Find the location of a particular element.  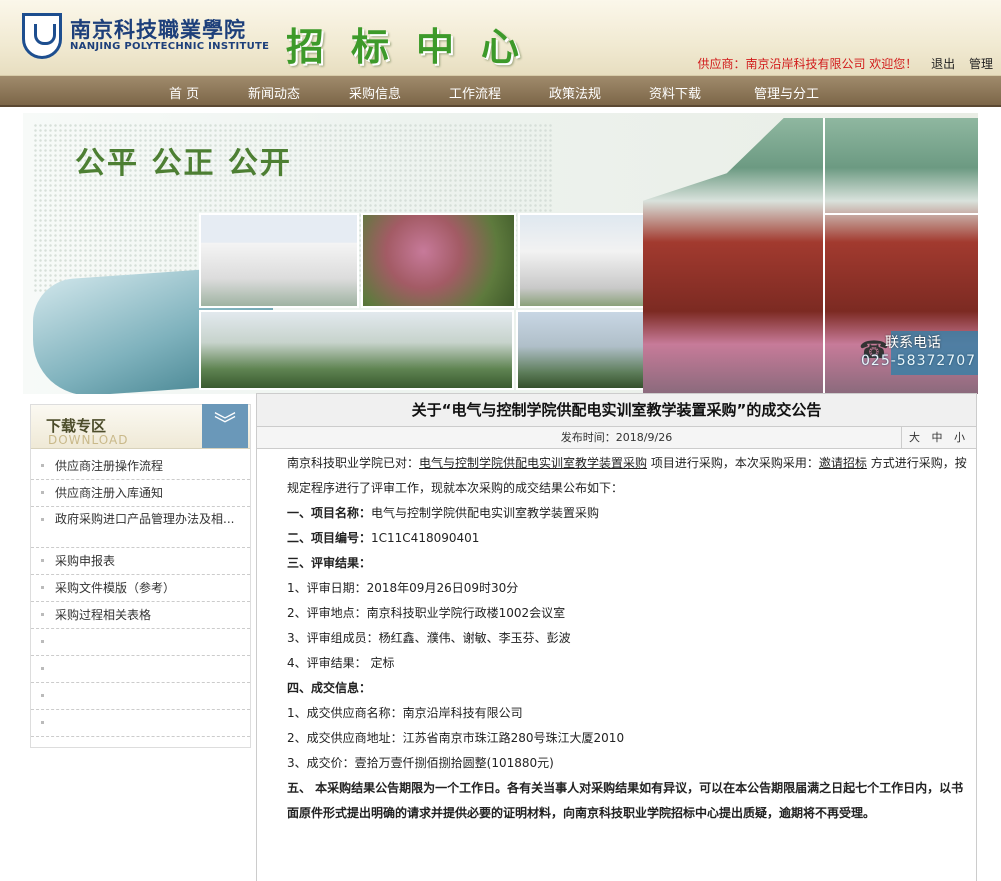

section-1: 一、项目名称：电气与控制学院供配电实训室教学装置采购 is located at coordinates (616, 513).